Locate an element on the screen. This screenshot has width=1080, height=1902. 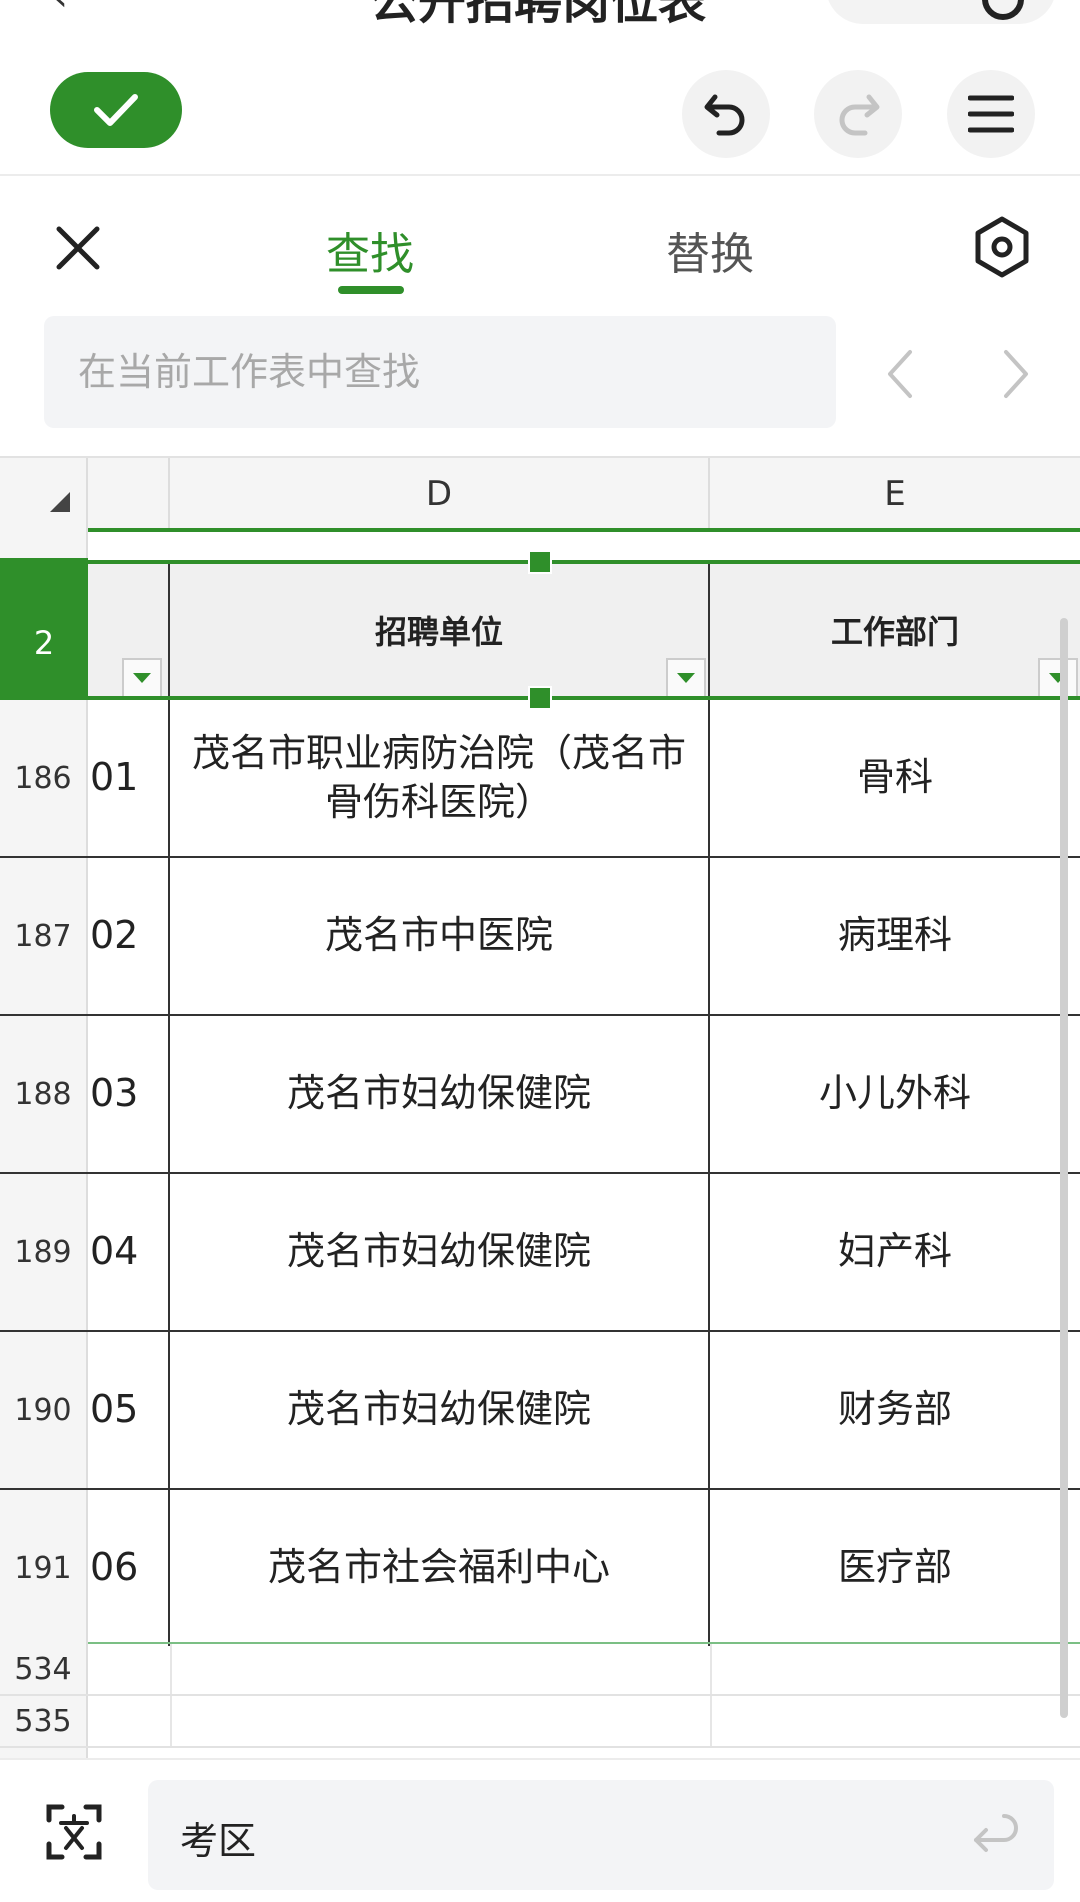
cell-code: 03 is located at coordinates (129, 1094).